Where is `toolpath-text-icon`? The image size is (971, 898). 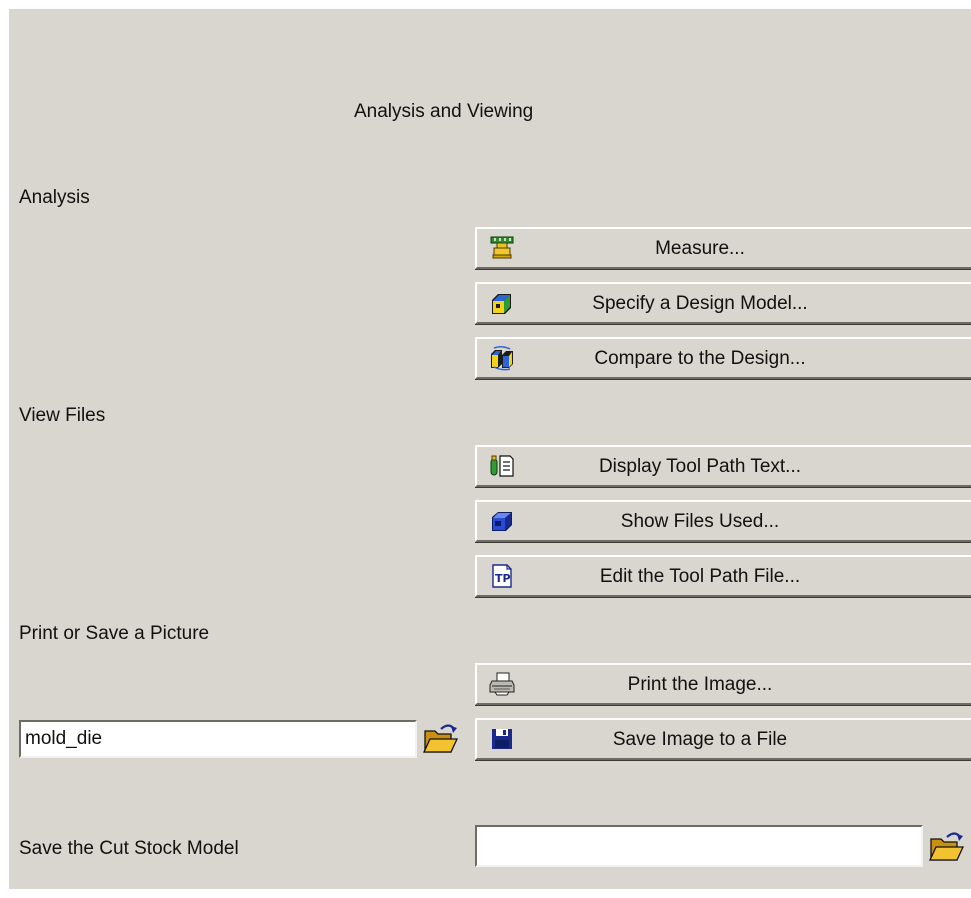 toolpath-text-icon is located at coordinates (502, 466).